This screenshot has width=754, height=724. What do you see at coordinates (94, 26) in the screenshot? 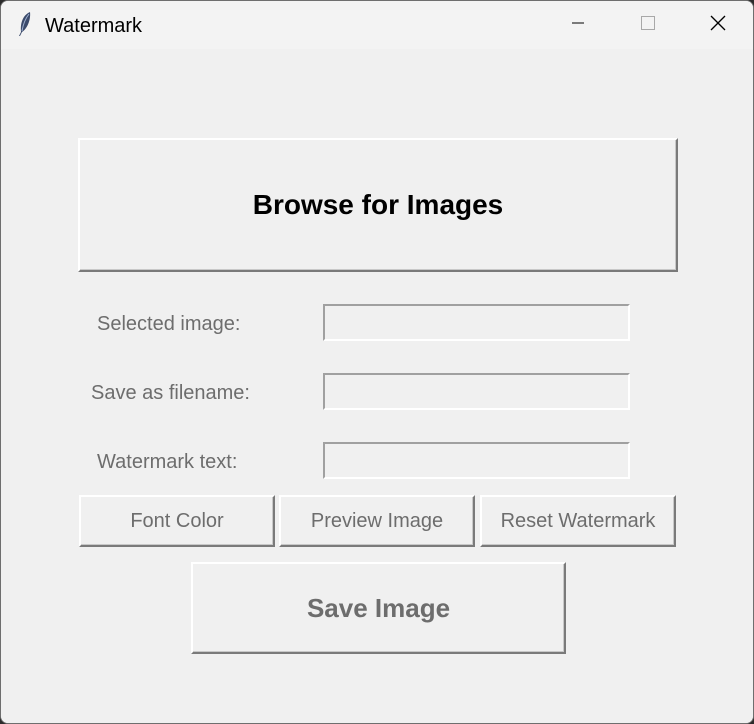
I see `window-title: Watermark` at bounding box center [94, 26].